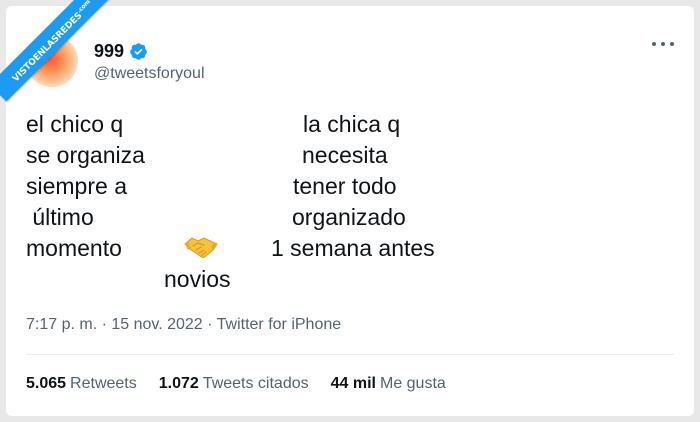 The image size is (700, 422). Describe the element at coordinates (74, 248) in the screenshot. I see `tweet-text-line: momento` at that location.